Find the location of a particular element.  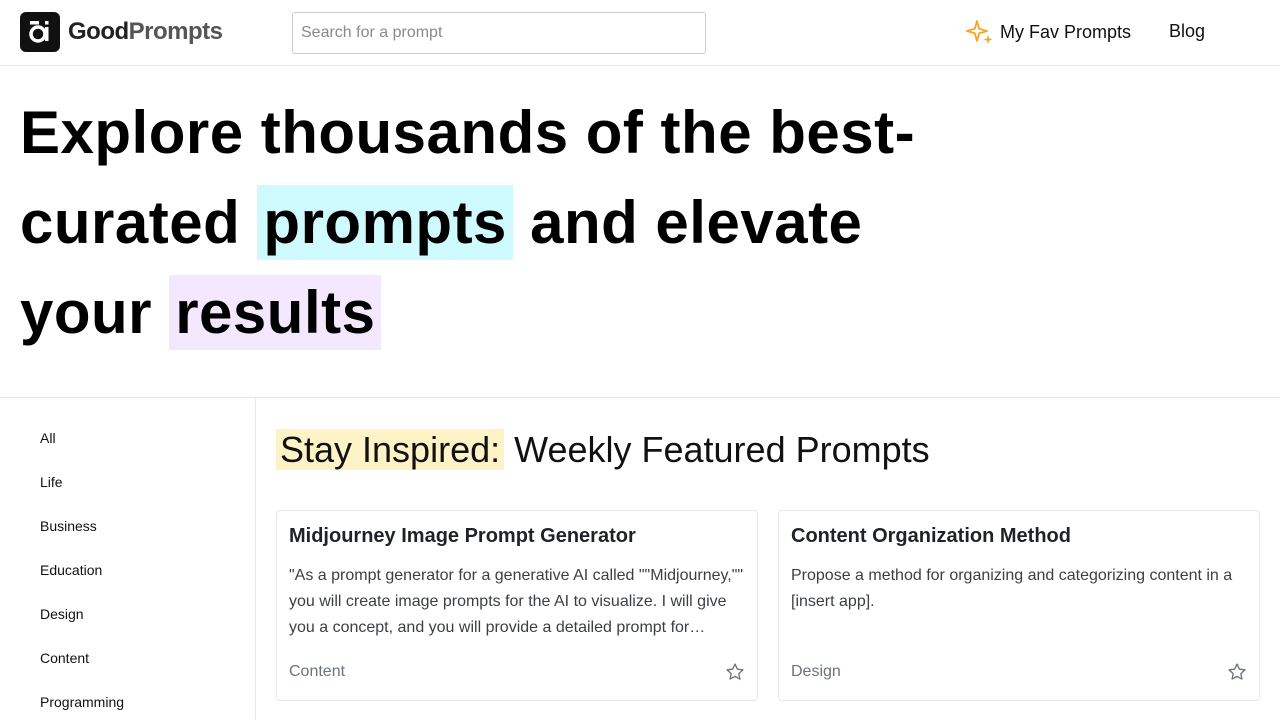

prompt-card-title: Content Organization Method is located at coordinates (931, 536).